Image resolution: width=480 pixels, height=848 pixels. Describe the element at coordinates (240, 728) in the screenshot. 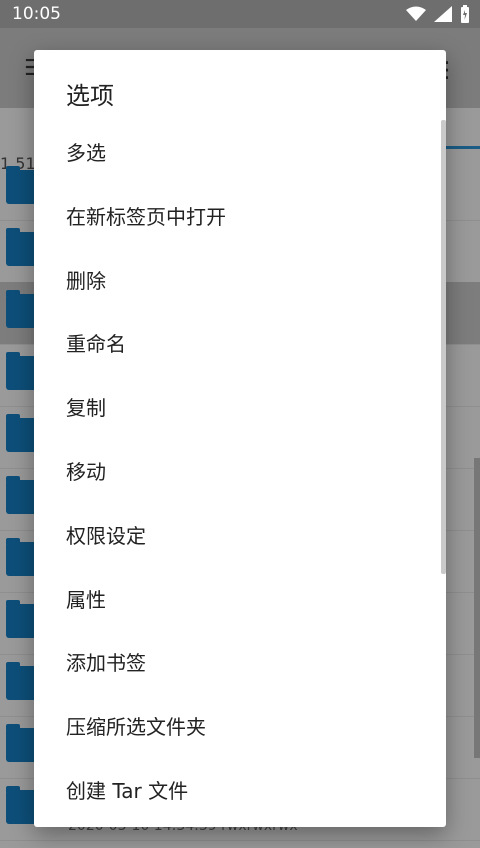

I see `menu-item-compress-folder: 压缩所选文件夹` at that location.